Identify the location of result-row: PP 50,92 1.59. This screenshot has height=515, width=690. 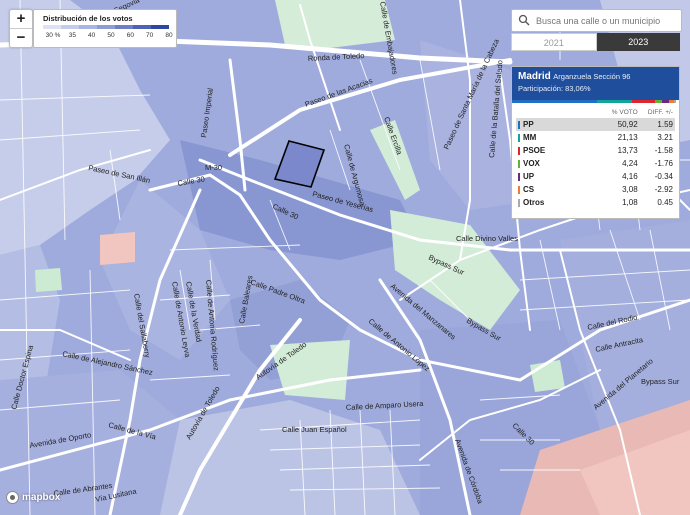
(595, 124).